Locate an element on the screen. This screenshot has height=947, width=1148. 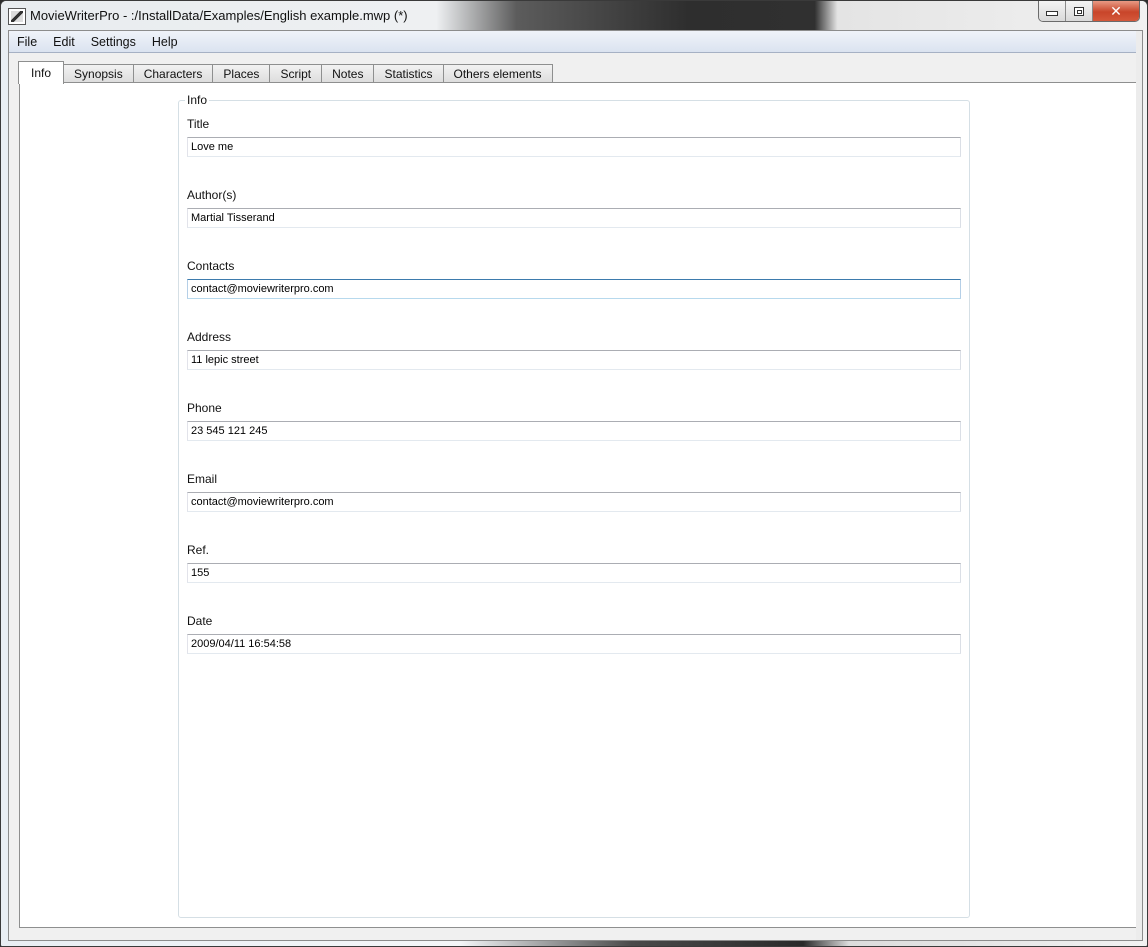
tab-info: Info is located at coordinates (41, 72).